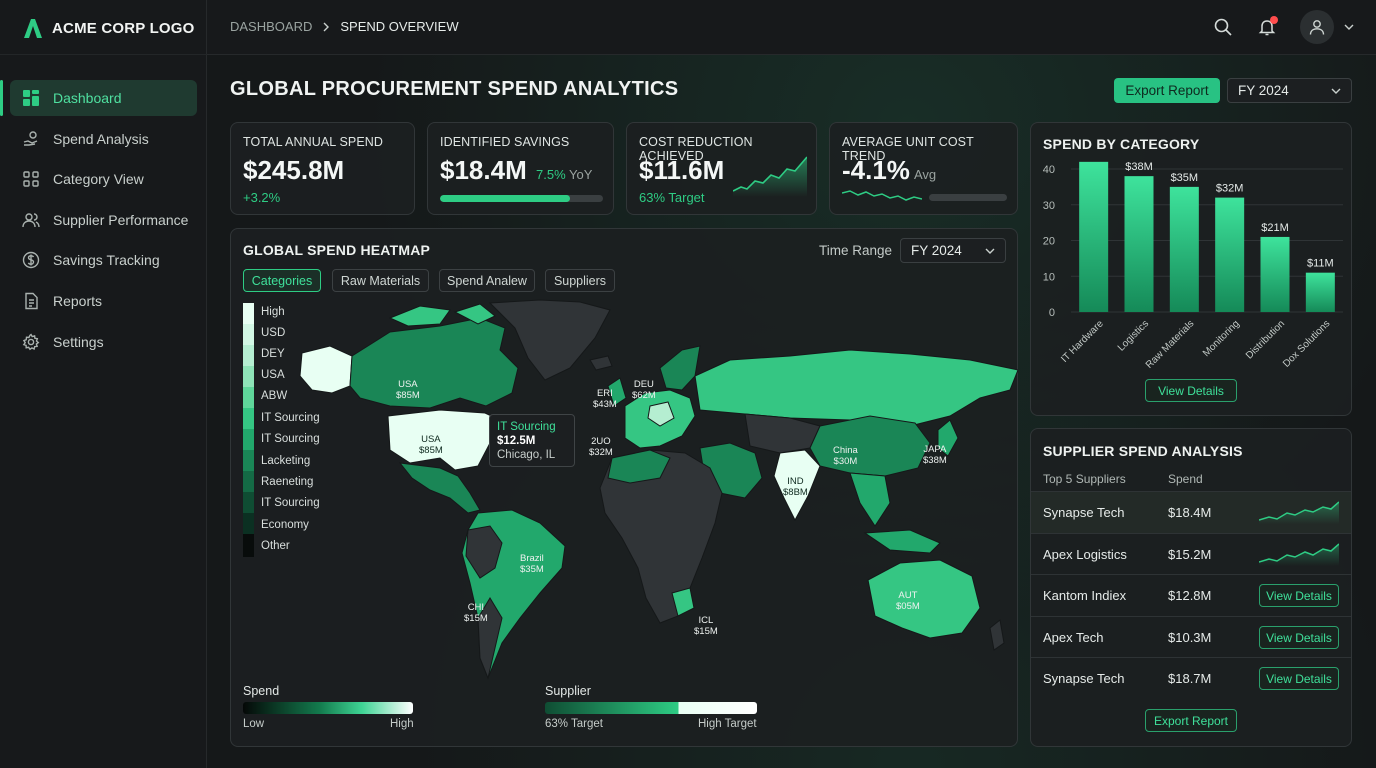 The width and height of the screenshot is (1376, 768). Describe the element at coordinates (1317, 27) in the screenshot. I see `user-icon` at that location.